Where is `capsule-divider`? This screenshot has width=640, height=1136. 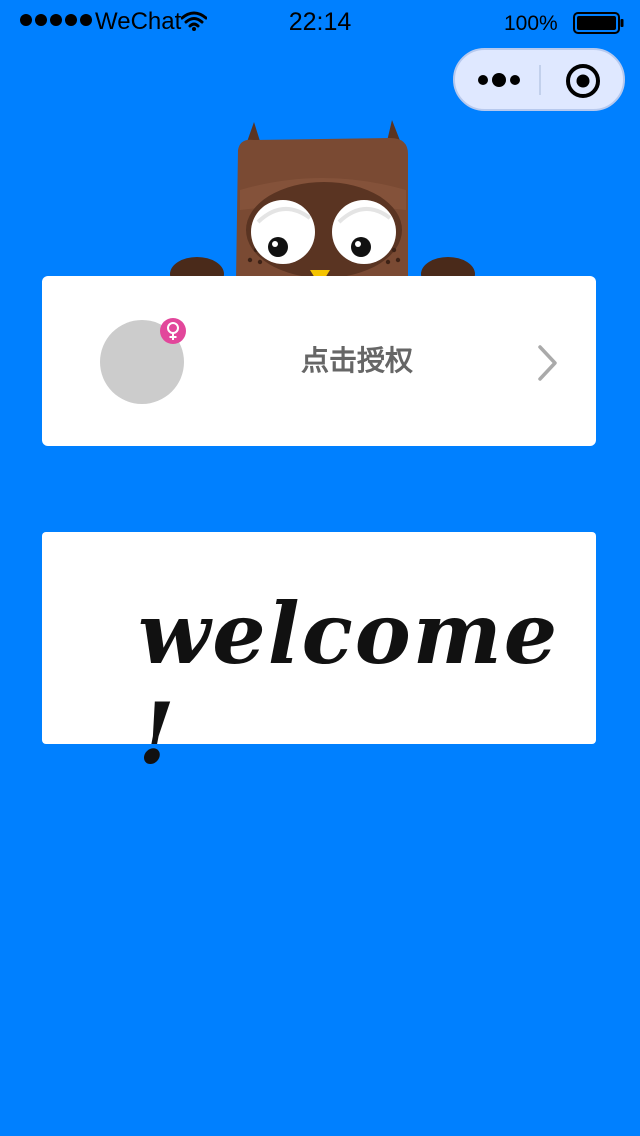
capsule-divider is located at coordinates (540, 80).